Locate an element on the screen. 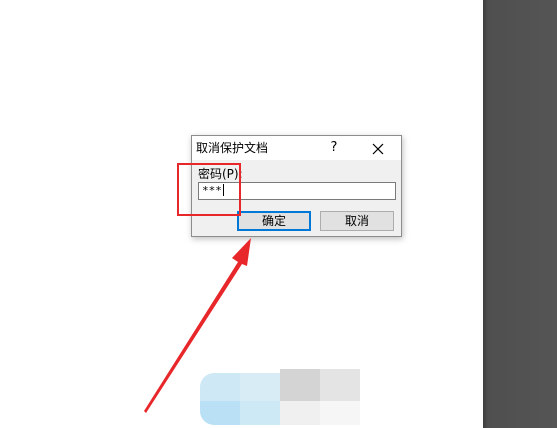 This screenshot has width=557, height=428. close-button is located at coordinates (378, 149).